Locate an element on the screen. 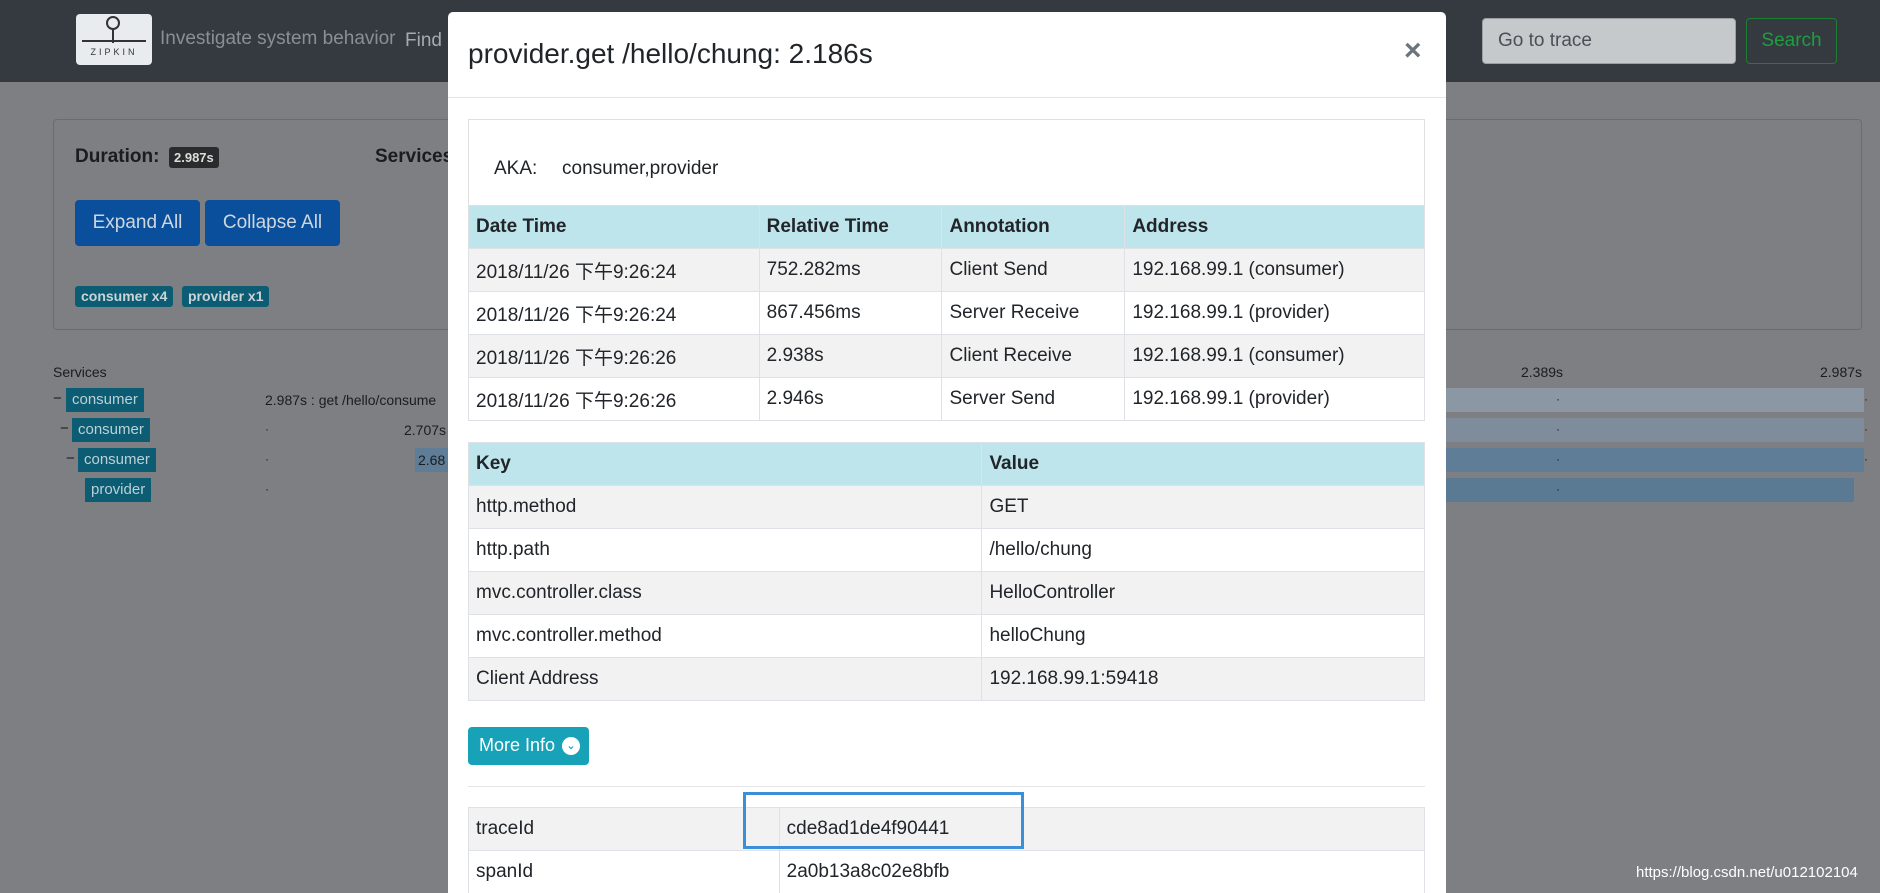 The height and width of the screenshot is (893, 1880). table-cell: 752.282ms is located at coordinates (850, 270).